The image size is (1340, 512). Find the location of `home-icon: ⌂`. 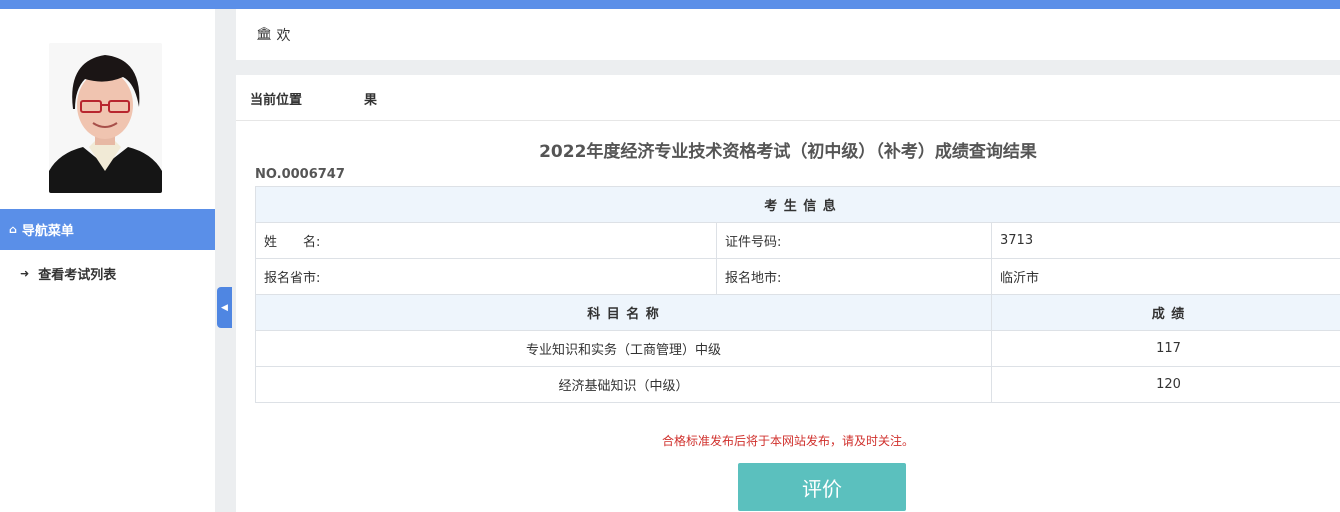

home-icon: ⌂ is located at coordinates (13, 229).